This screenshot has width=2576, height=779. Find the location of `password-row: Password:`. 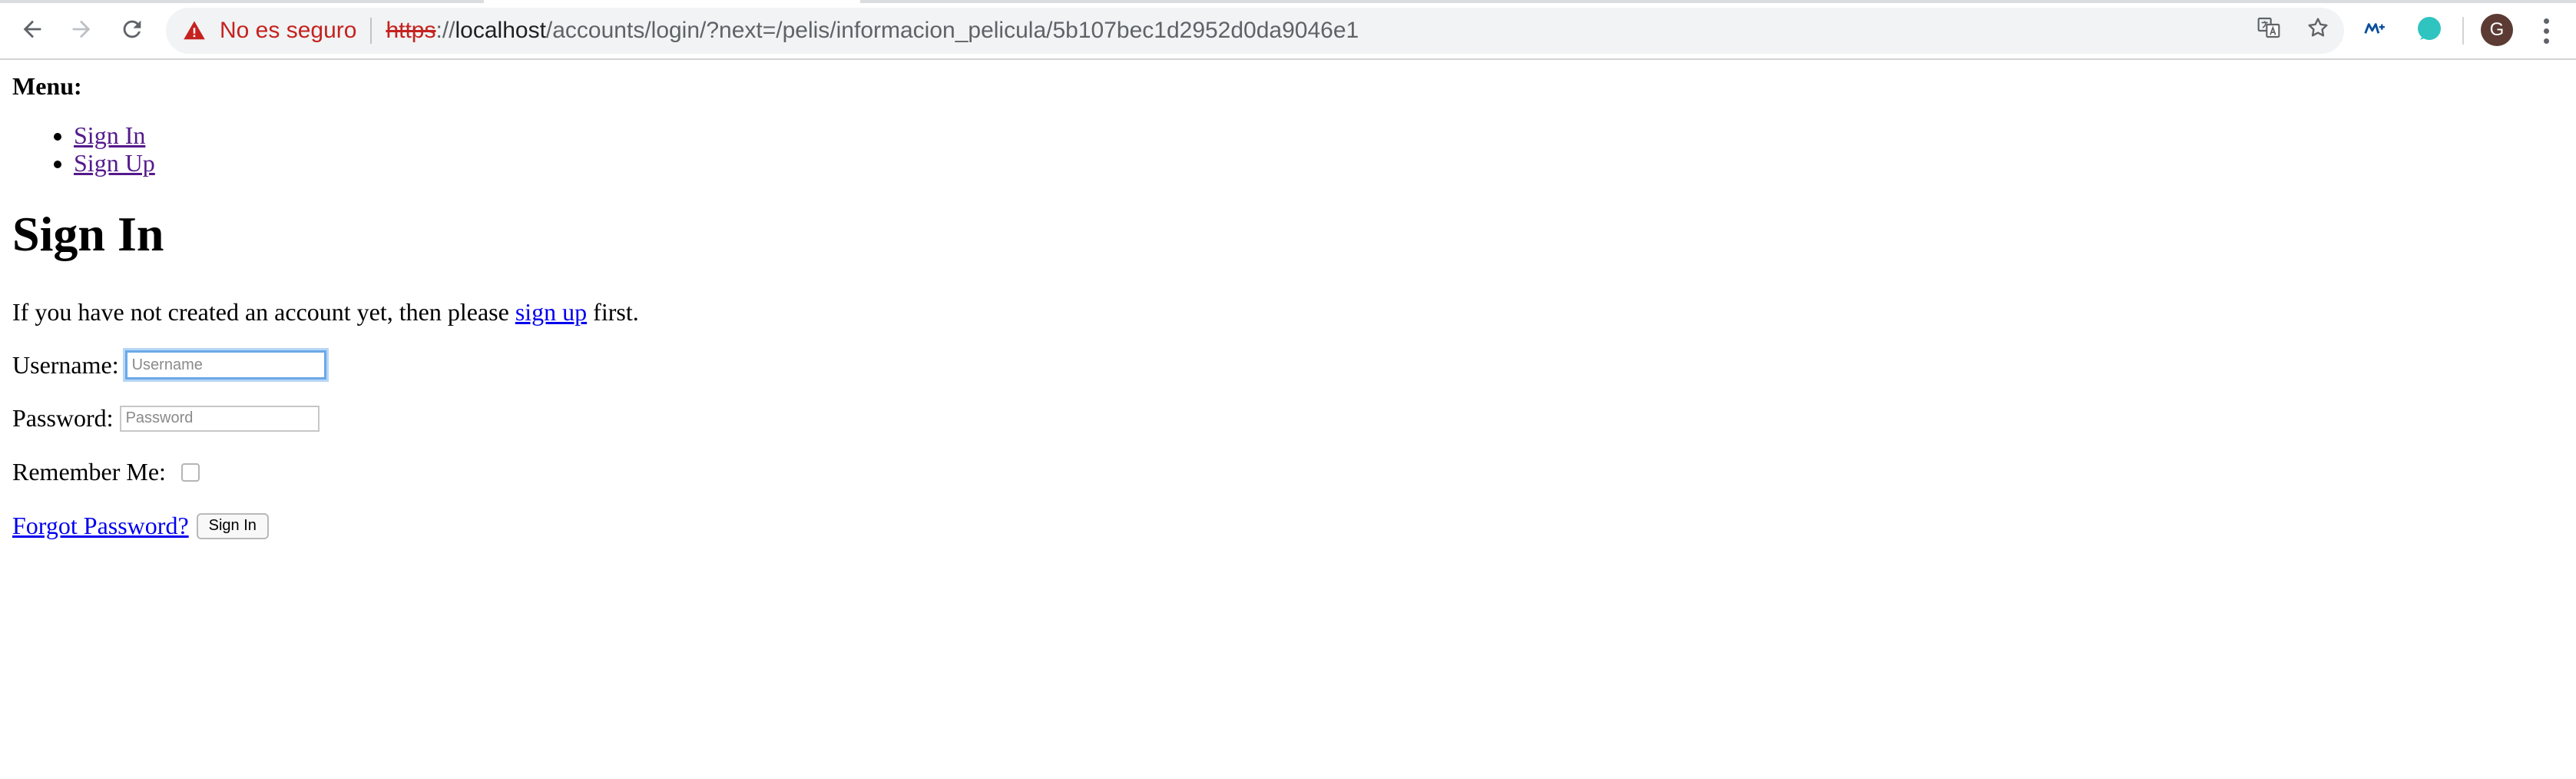

password-row: Password: is located at coordinates (166, 418).